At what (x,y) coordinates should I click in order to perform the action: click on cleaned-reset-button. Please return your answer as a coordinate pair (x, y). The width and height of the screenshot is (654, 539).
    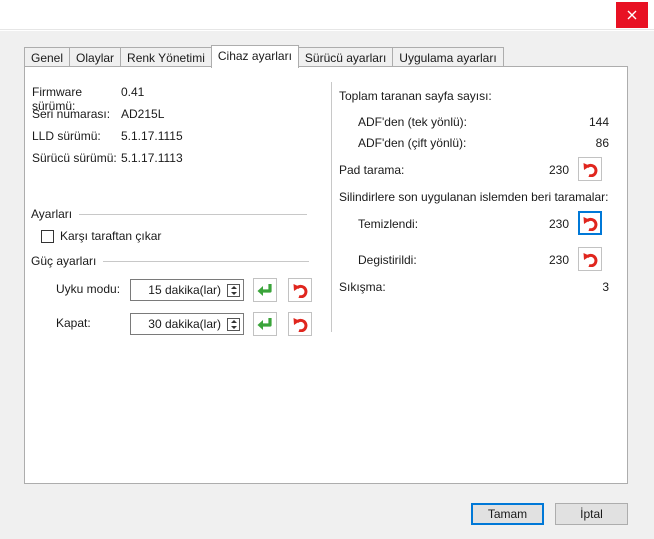
    Looking at the image, I should click on (590, 223).